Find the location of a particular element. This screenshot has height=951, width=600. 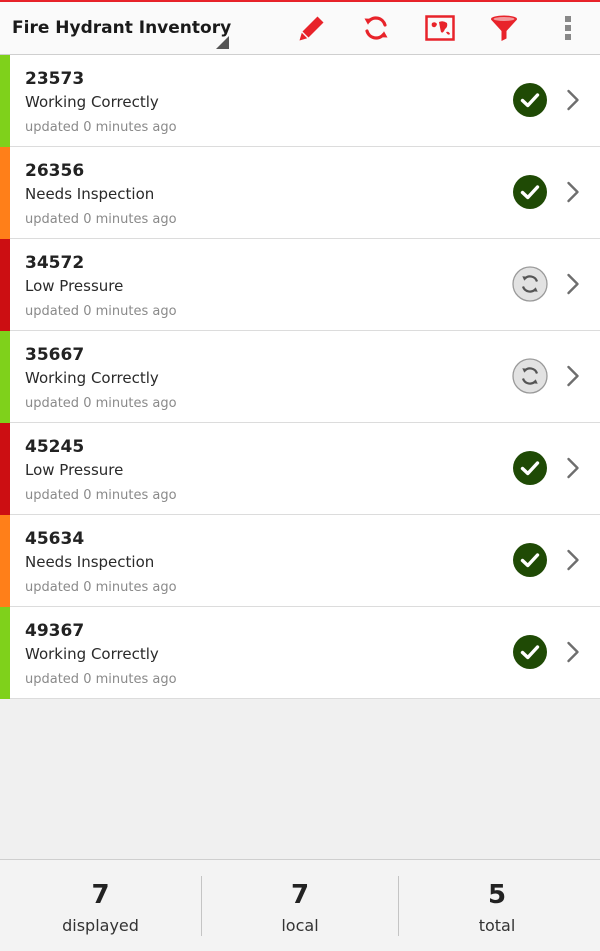

edit-button is located at coordinates (312, 28).